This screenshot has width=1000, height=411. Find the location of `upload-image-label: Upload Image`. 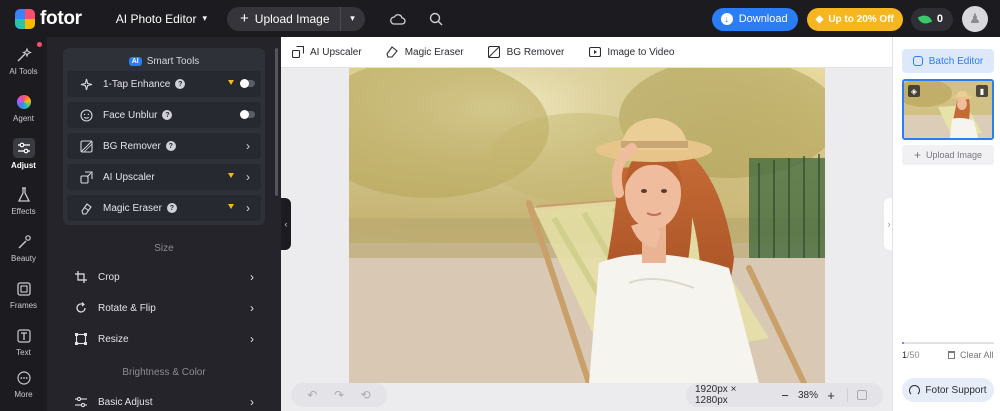

upload-image-label: Upload Image is located at coordinates (292, 18).